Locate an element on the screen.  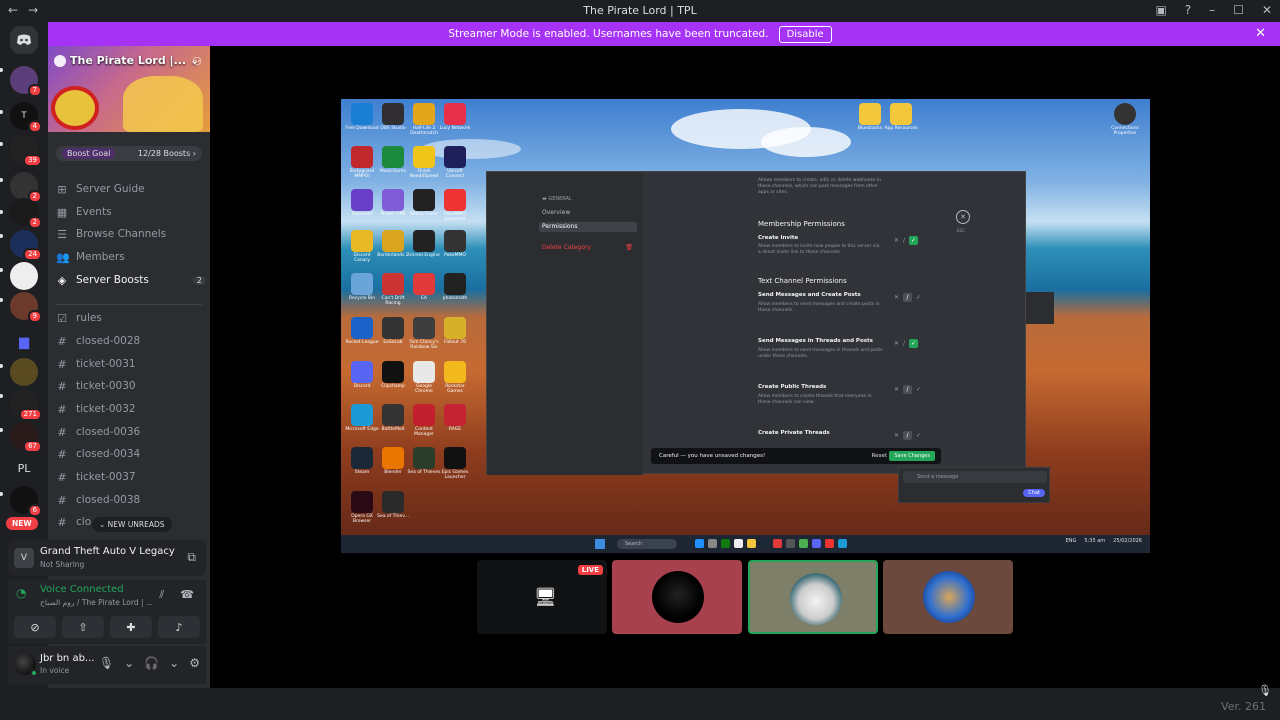
desktop-icon: Bluestacks is located at coordinates (870, 117).